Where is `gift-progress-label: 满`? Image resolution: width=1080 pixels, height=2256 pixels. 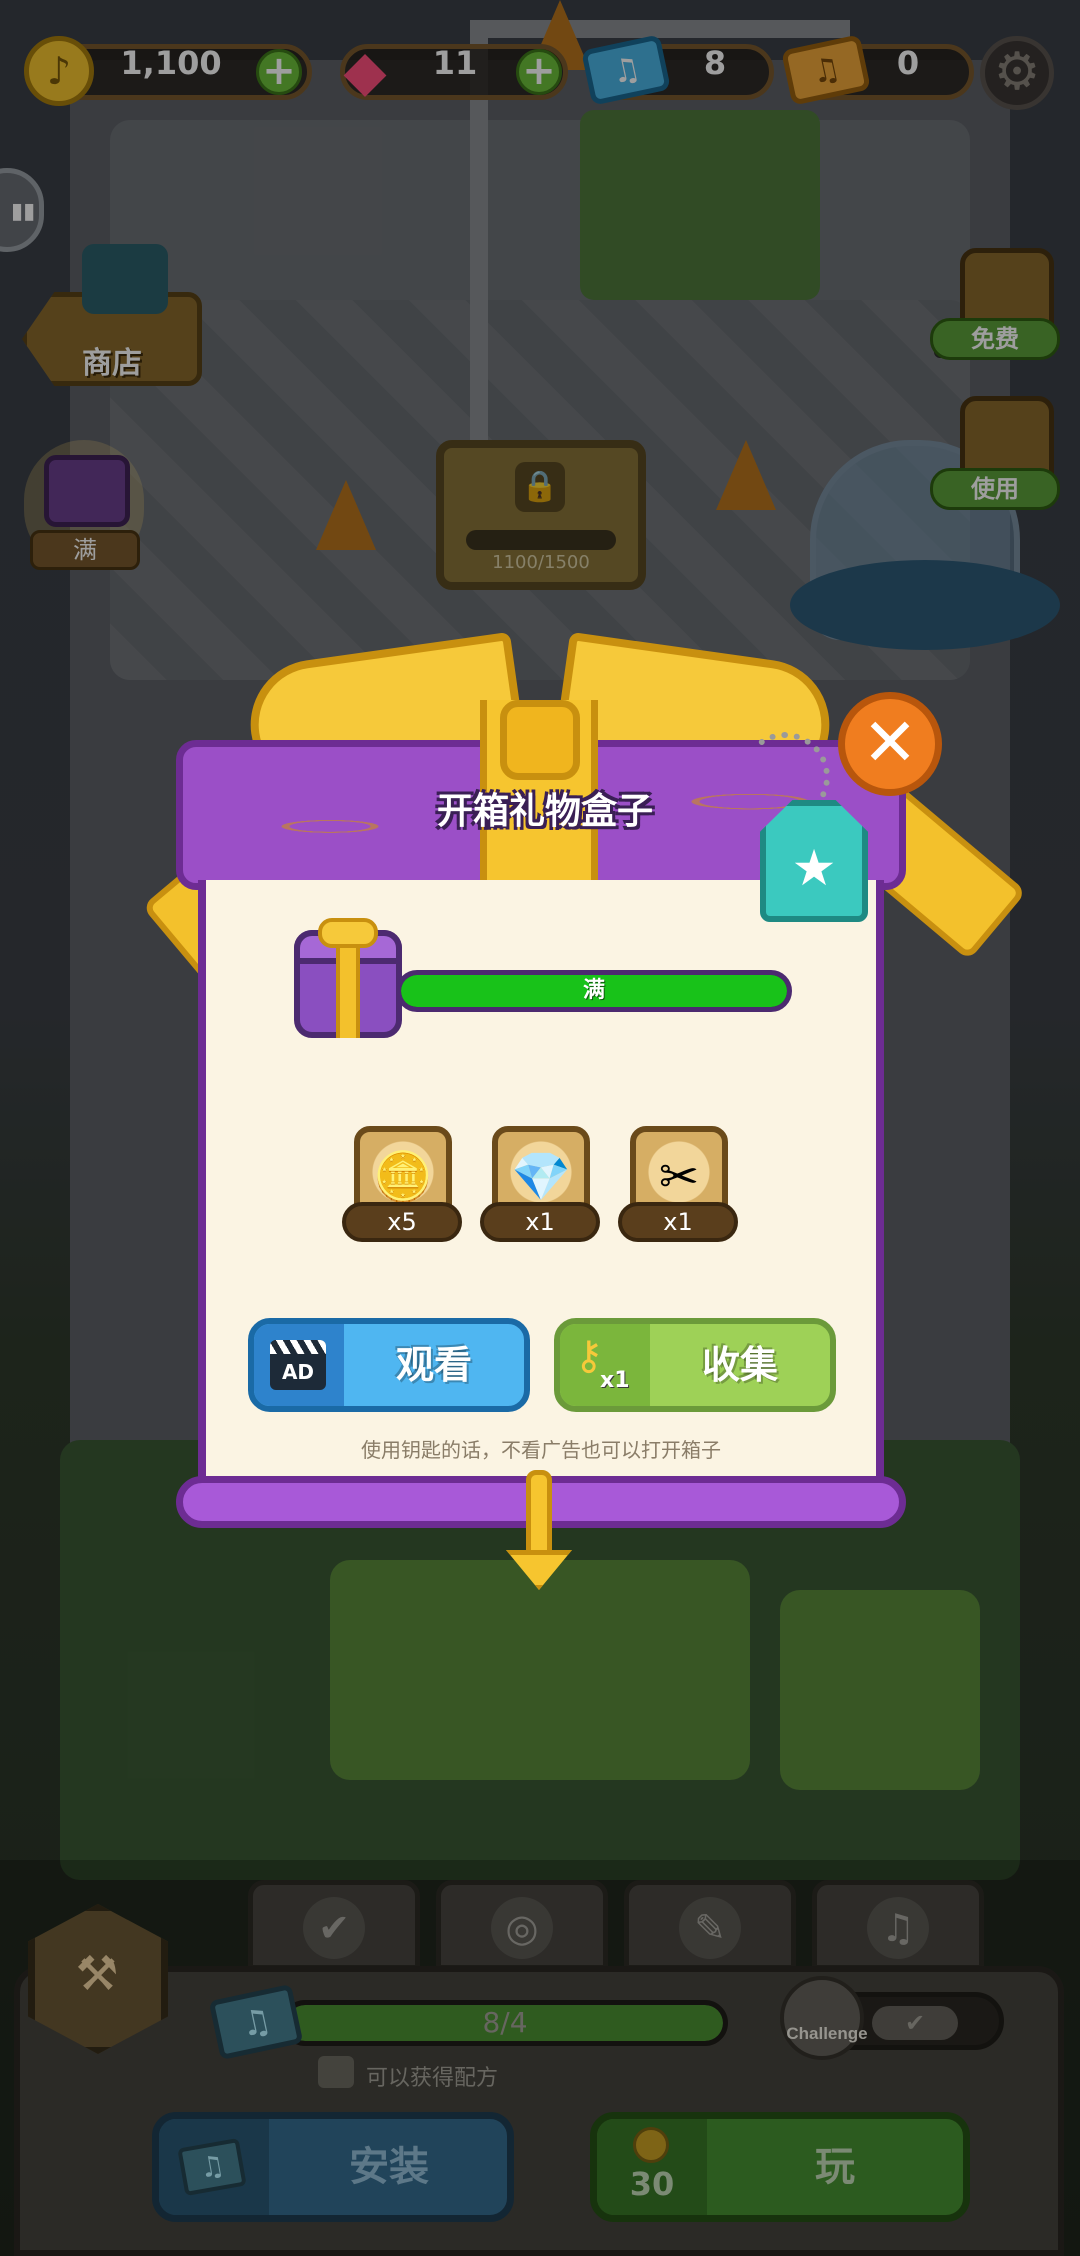 gift-progress-label: 满 is located at coordinates (593, 990).